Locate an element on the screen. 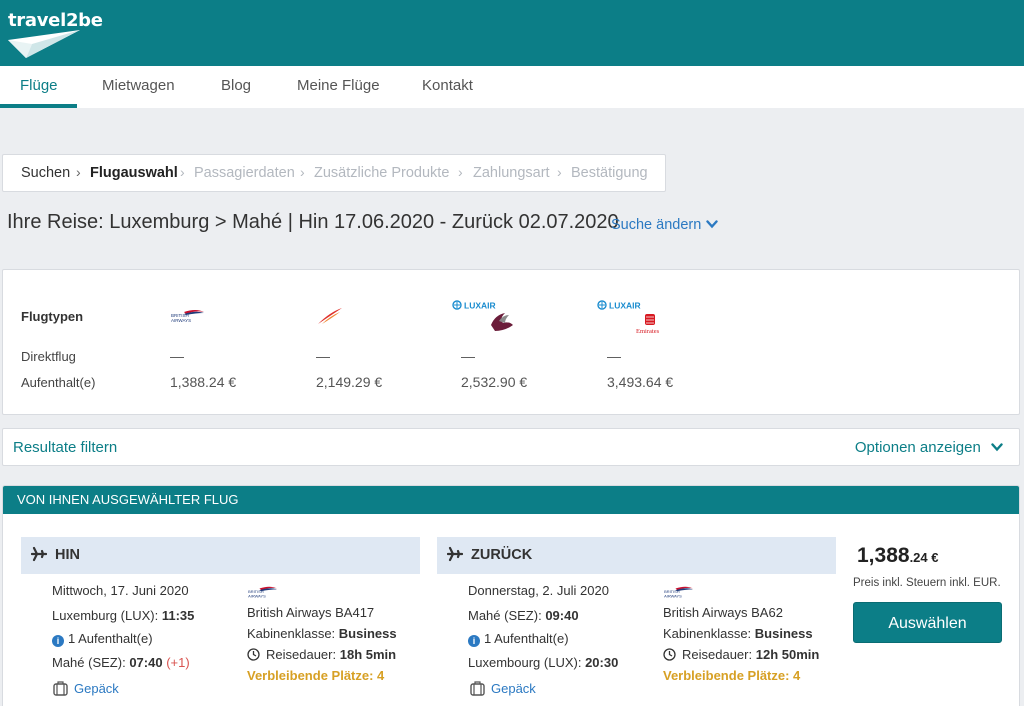 This screenshot has height=706, width=1024. step-zahlungsart: Zahlungsart is located at coordinates (511, 173).